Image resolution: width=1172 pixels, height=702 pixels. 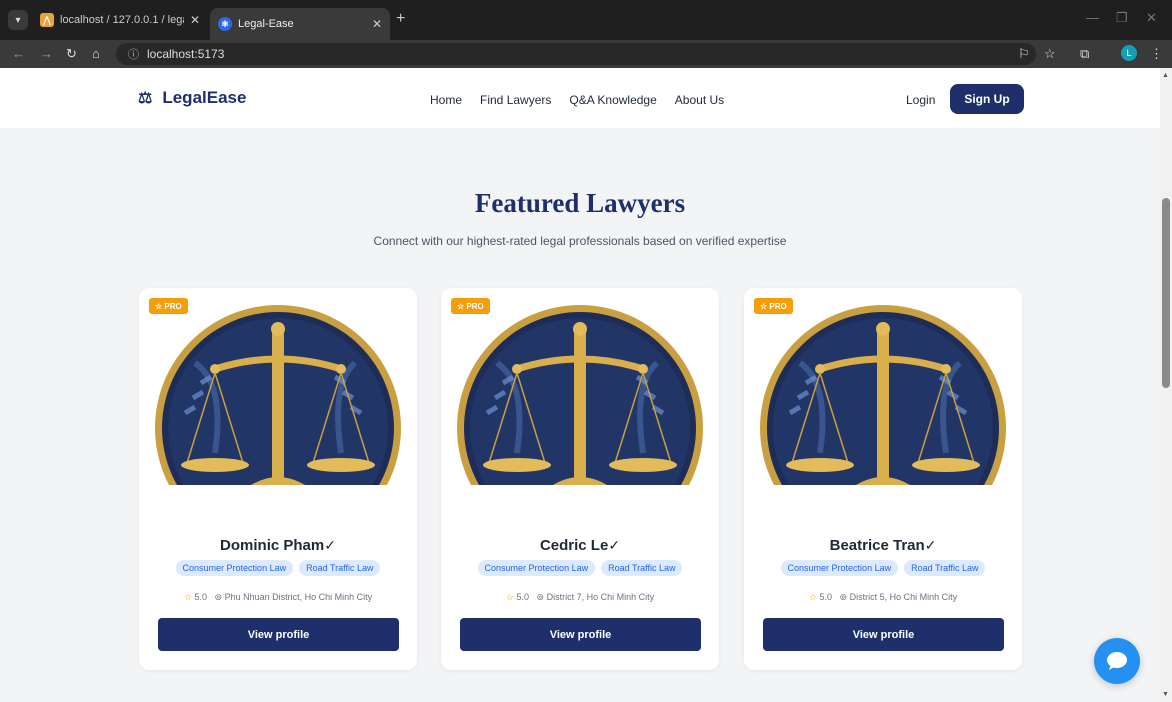 I want to click on back-icon: ←, so click(x=18, y=53).